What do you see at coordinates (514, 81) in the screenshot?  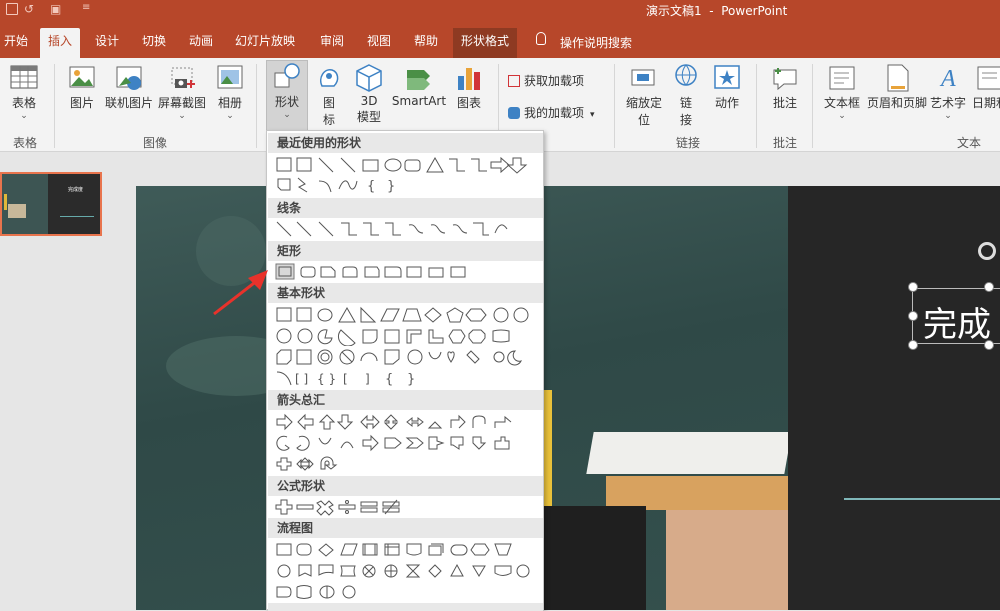 I see `store-icon` at bounding box center [514, 81].